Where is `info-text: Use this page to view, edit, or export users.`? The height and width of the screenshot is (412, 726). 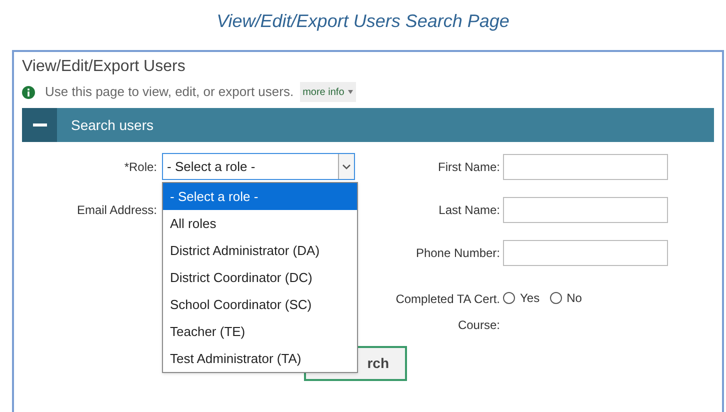
info-text: Use this page to view, edit, or export users. is located at coordinates (169, 92).